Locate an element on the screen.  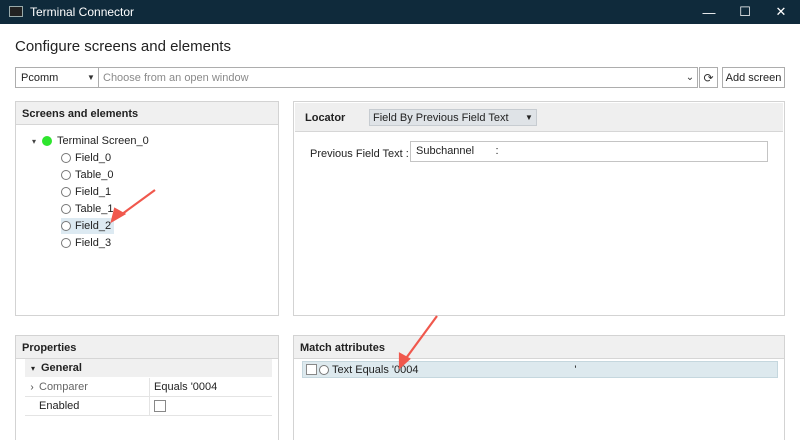
chevron-down-icon: ⌄ is located at coordinates (690, 77).